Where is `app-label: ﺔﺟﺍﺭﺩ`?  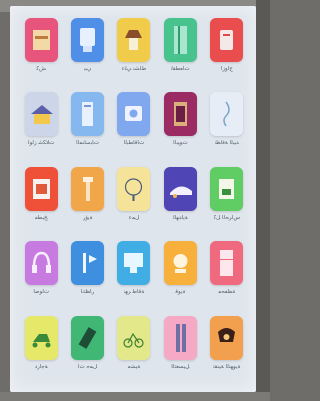
app-label: ﺔﺟﺍﺭﺩ is located at coordinates (41, 366).